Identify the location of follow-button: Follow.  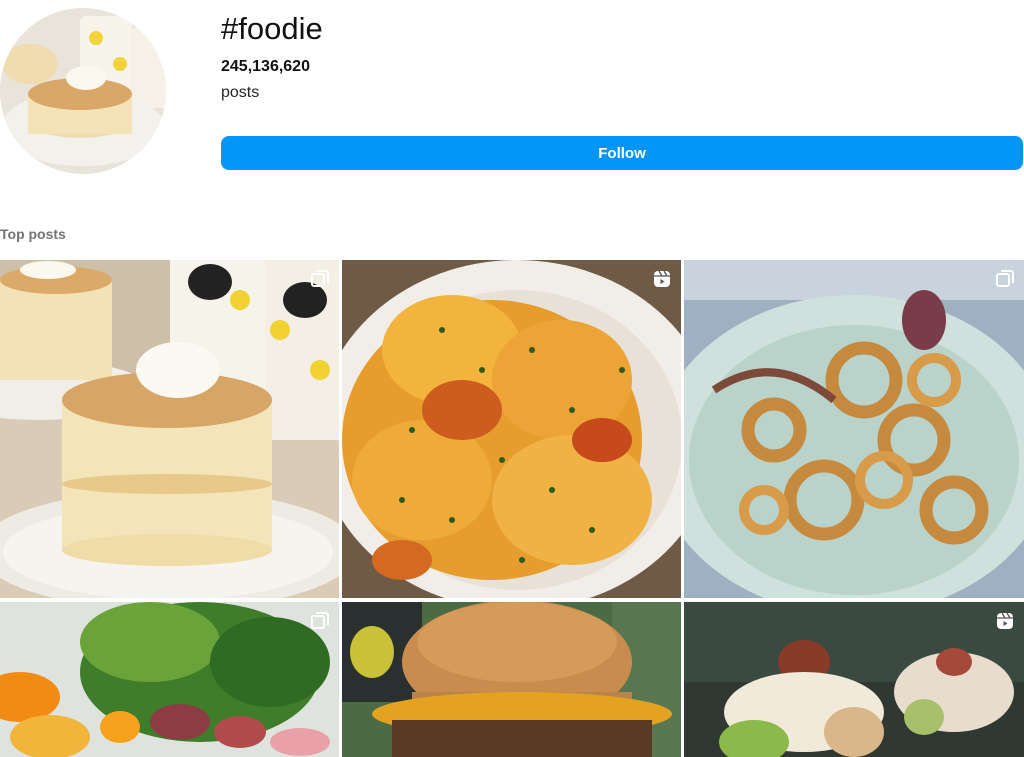
(622, 153).